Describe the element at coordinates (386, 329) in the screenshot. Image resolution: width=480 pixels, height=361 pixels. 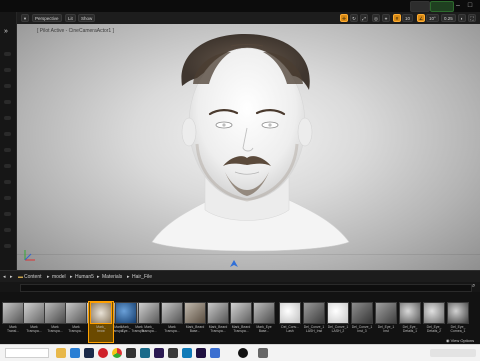
I see `asset-label: Del_Eye_1 Inst` at that location.